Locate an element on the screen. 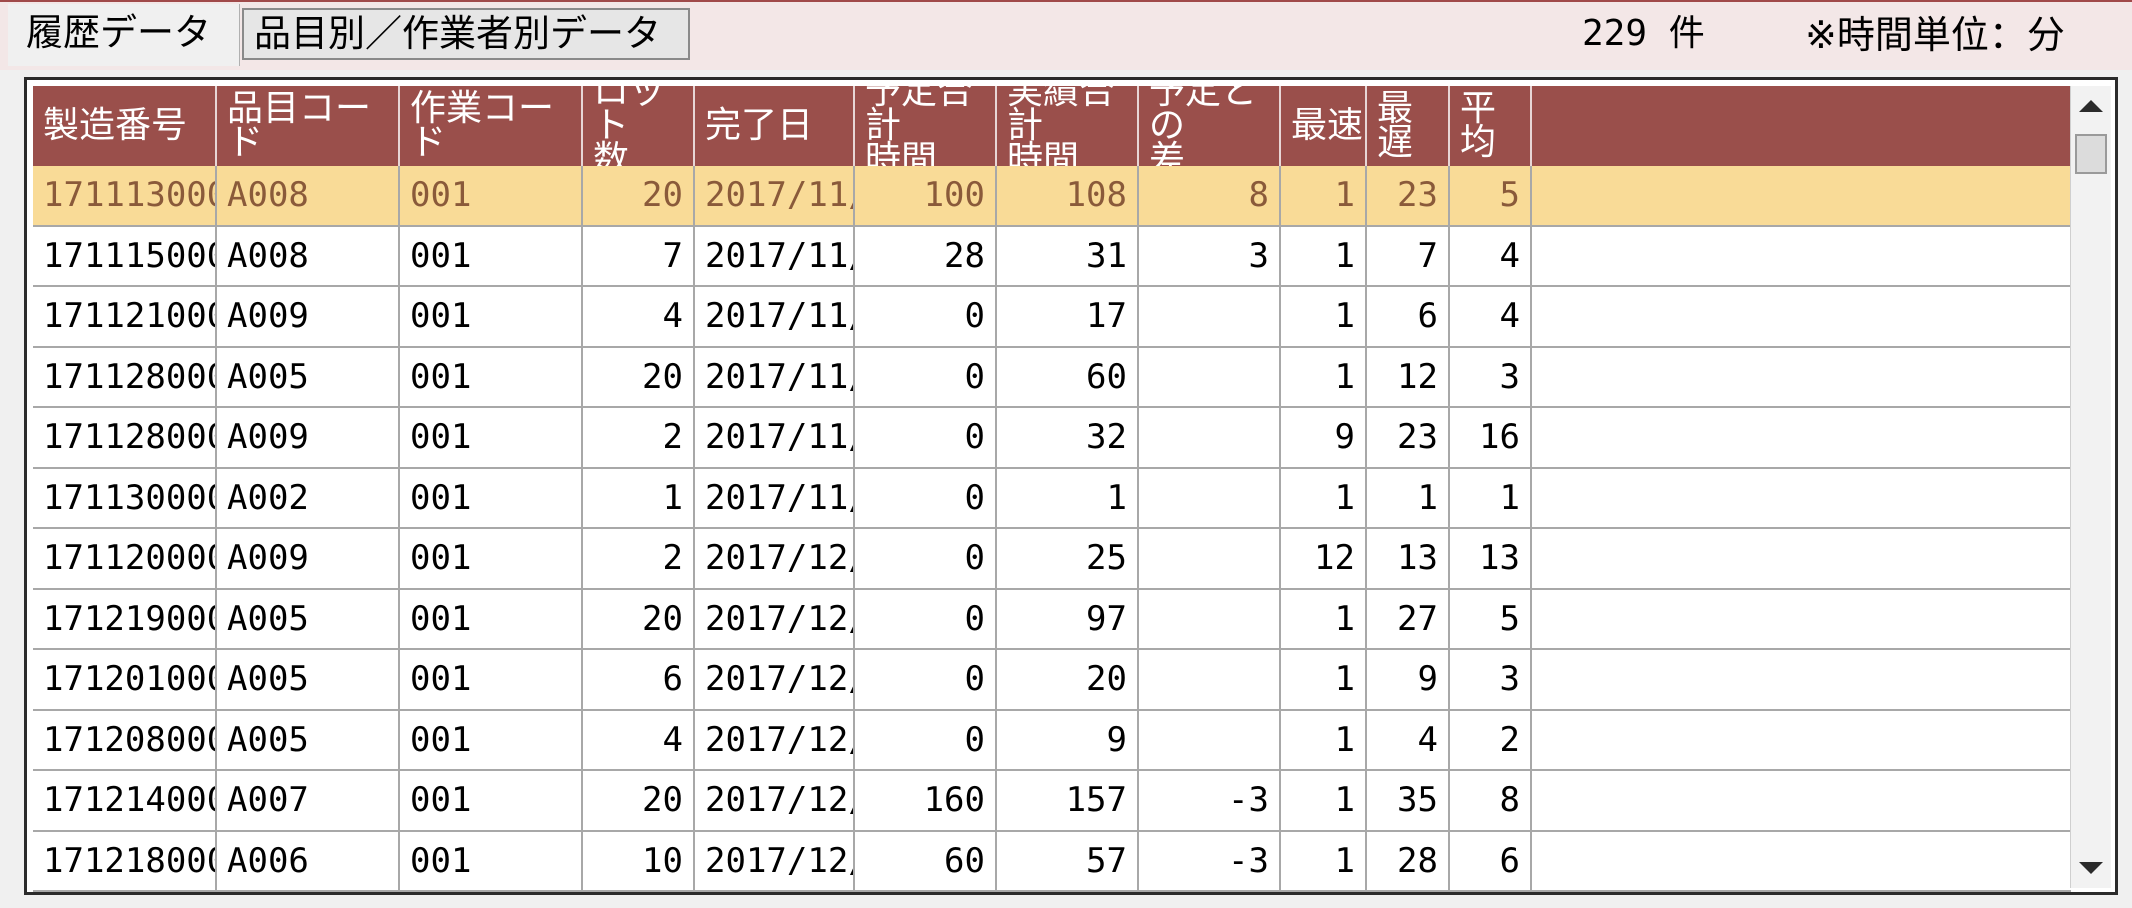 The height and width of the screenshot is (908, 2132). cell-actual-total-time: 60 is located at coordinates (1068, 376).